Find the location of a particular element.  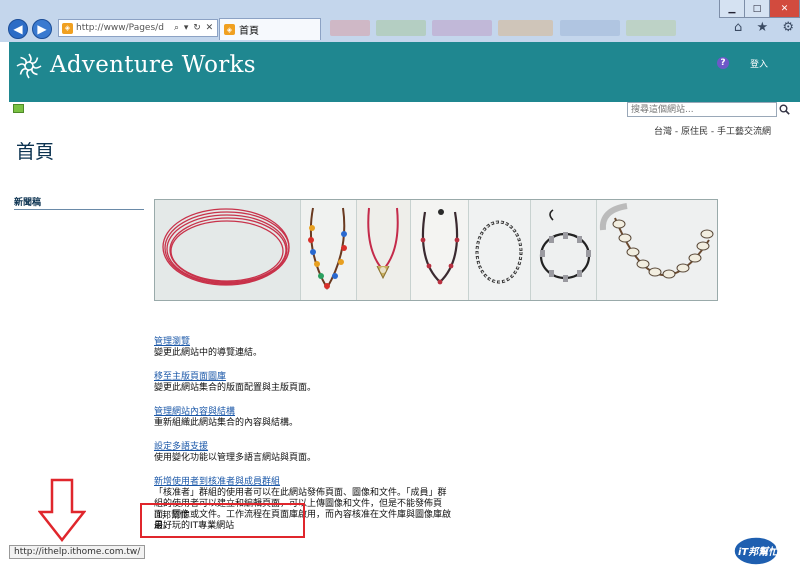

link-description: 變更此網站集合的版面配置與主版頁面。 is located at coordinates (235, 388).